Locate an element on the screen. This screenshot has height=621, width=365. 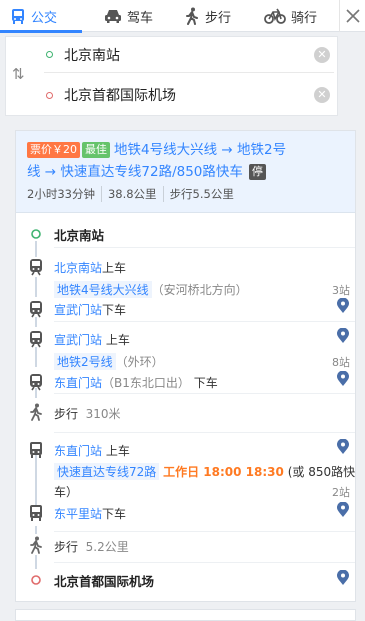
start-circle-icon is located at coordinates (36, 234).